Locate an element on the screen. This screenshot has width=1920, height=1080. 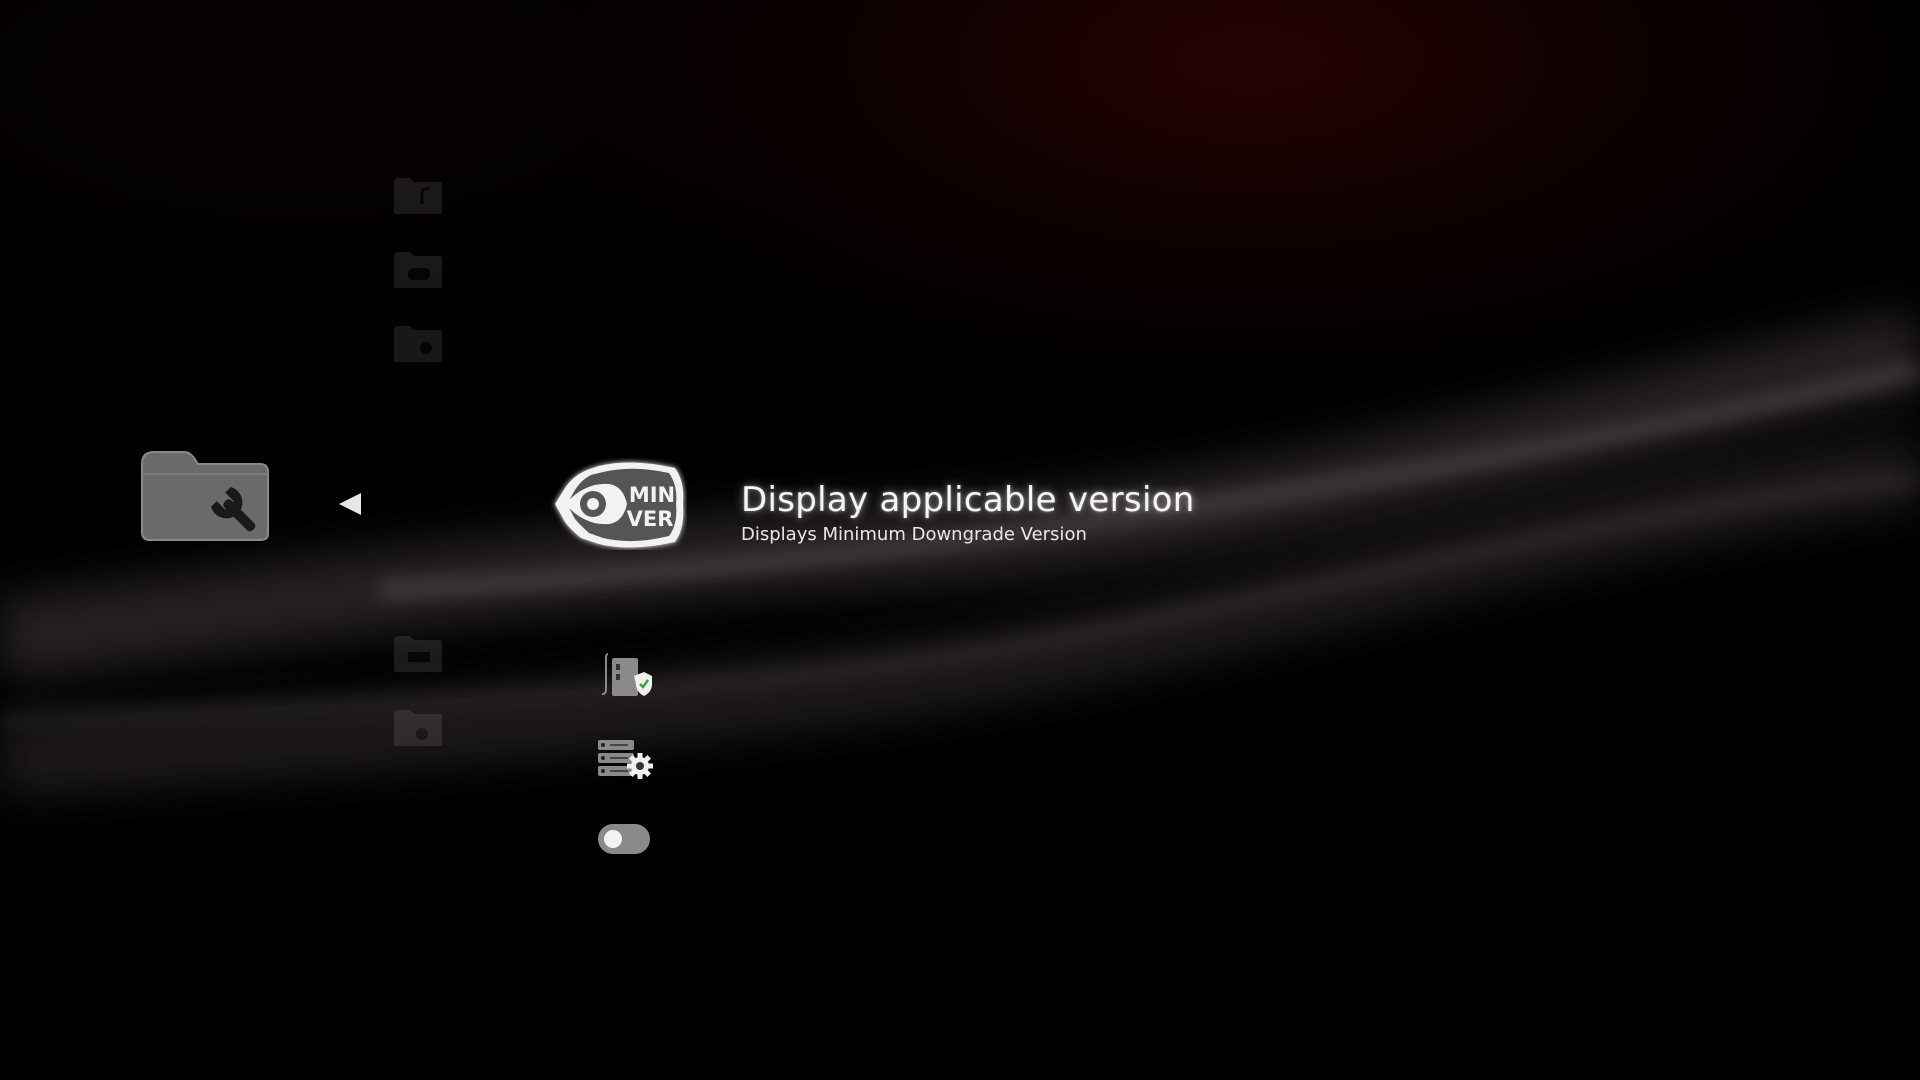
folder-camera-icon is located at coordinates (418, 344).